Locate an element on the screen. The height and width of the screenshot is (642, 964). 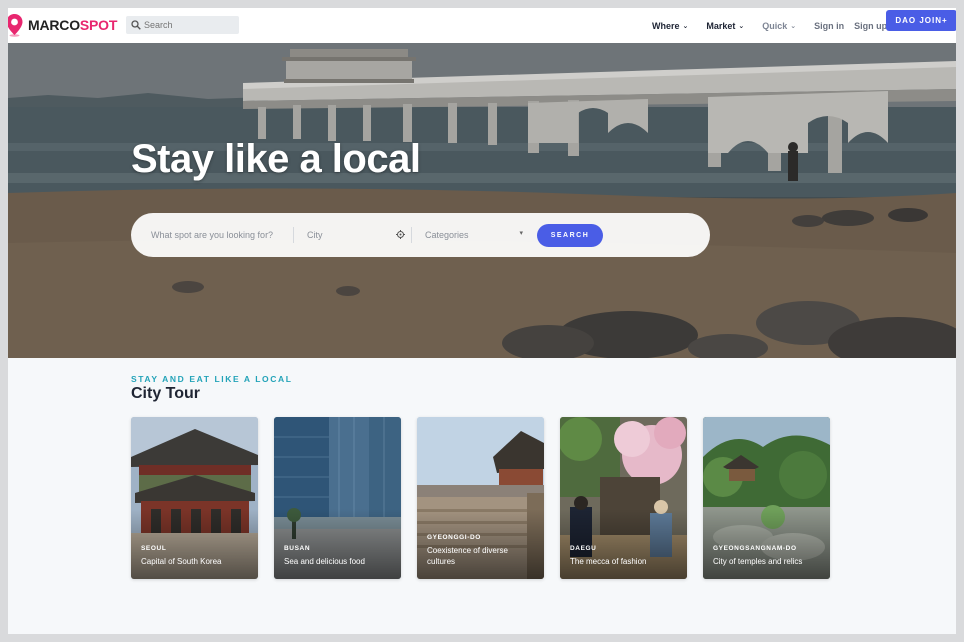
nav-market-label: Market is located at coordinates (721, 25).